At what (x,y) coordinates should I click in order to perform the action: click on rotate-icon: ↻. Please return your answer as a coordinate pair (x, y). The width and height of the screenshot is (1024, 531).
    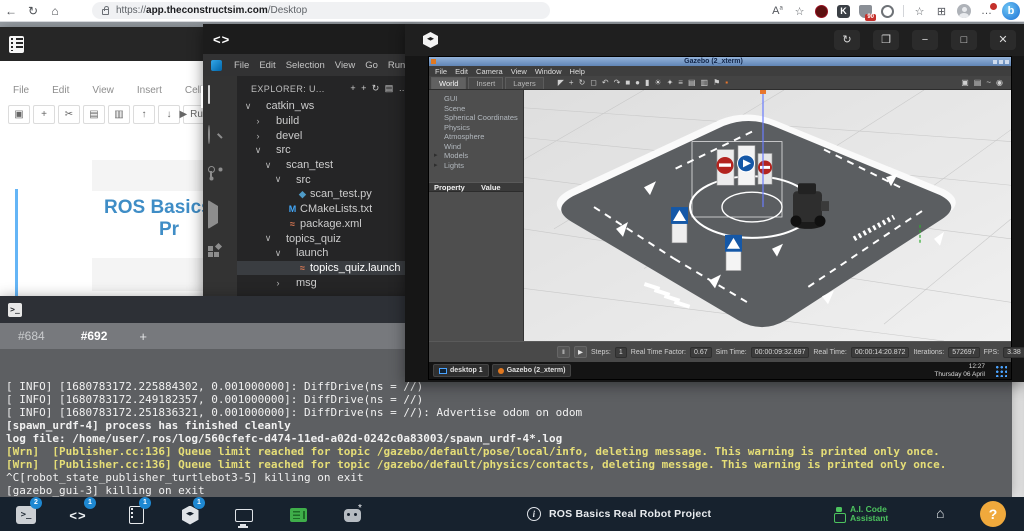
    Looking at the image, I should click on (582, 82).